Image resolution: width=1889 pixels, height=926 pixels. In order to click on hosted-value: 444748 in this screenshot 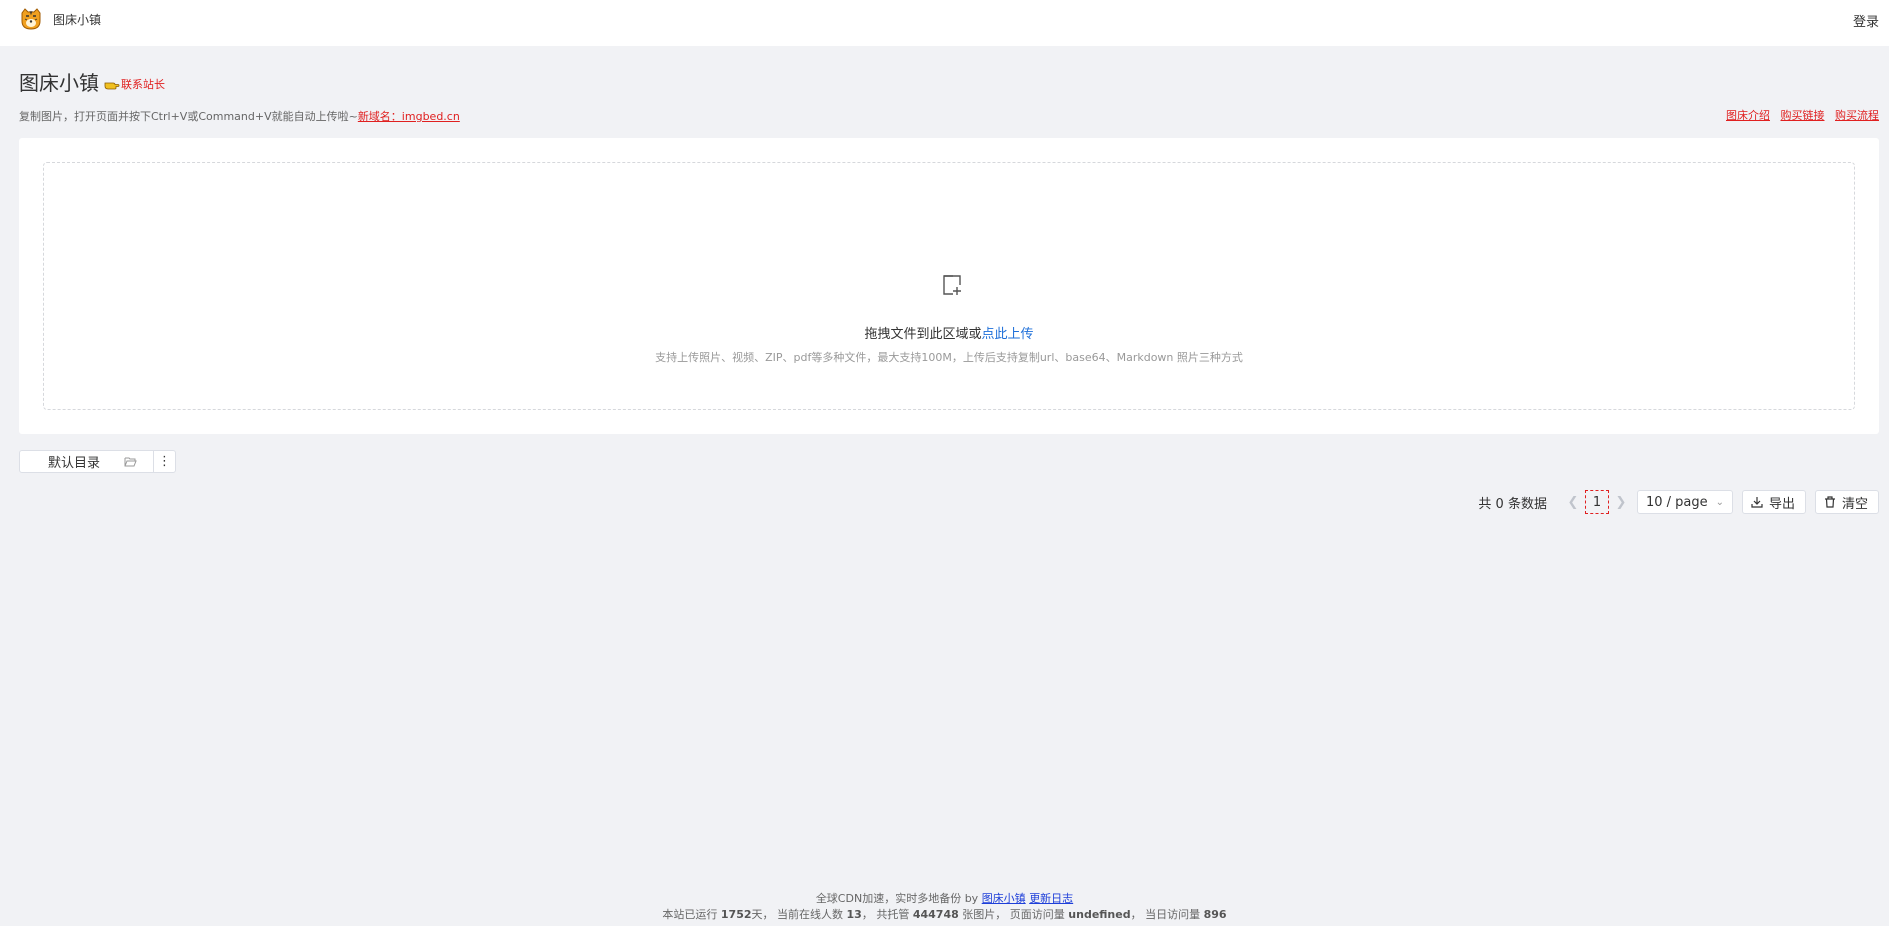, I will do `click(935, 914)`.